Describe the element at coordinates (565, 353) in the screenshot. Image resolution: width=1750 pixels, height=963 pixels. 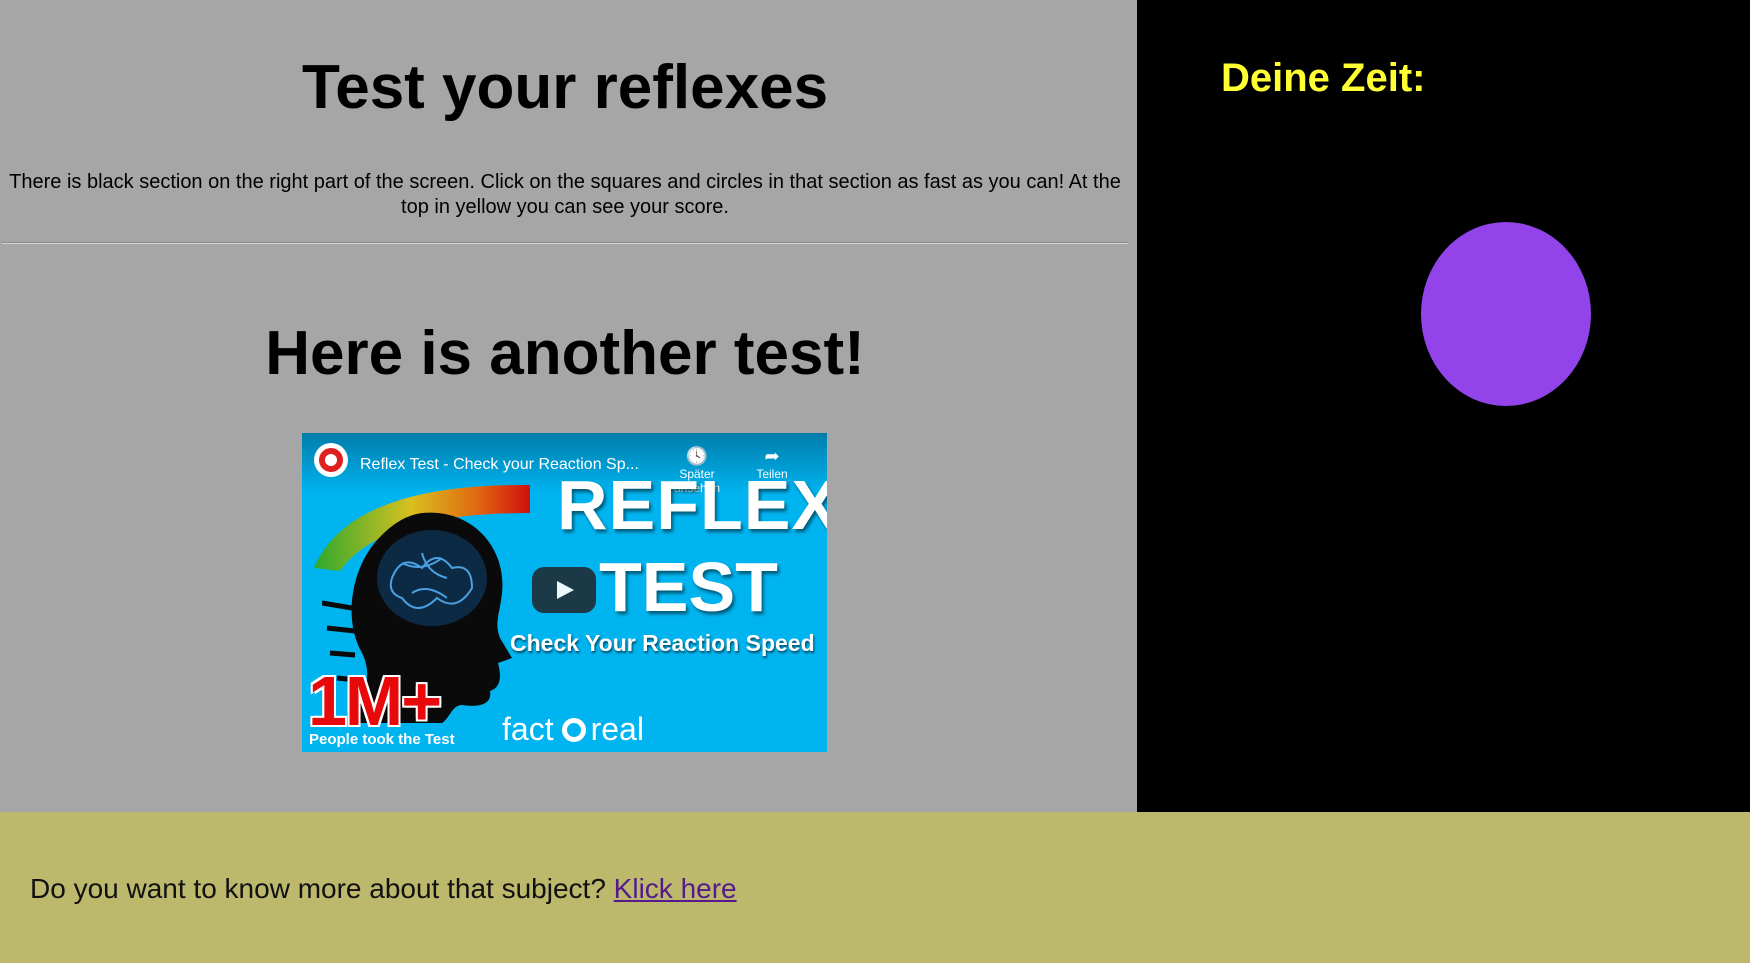
I see `second-test-heading: Here is another test!` at that location.